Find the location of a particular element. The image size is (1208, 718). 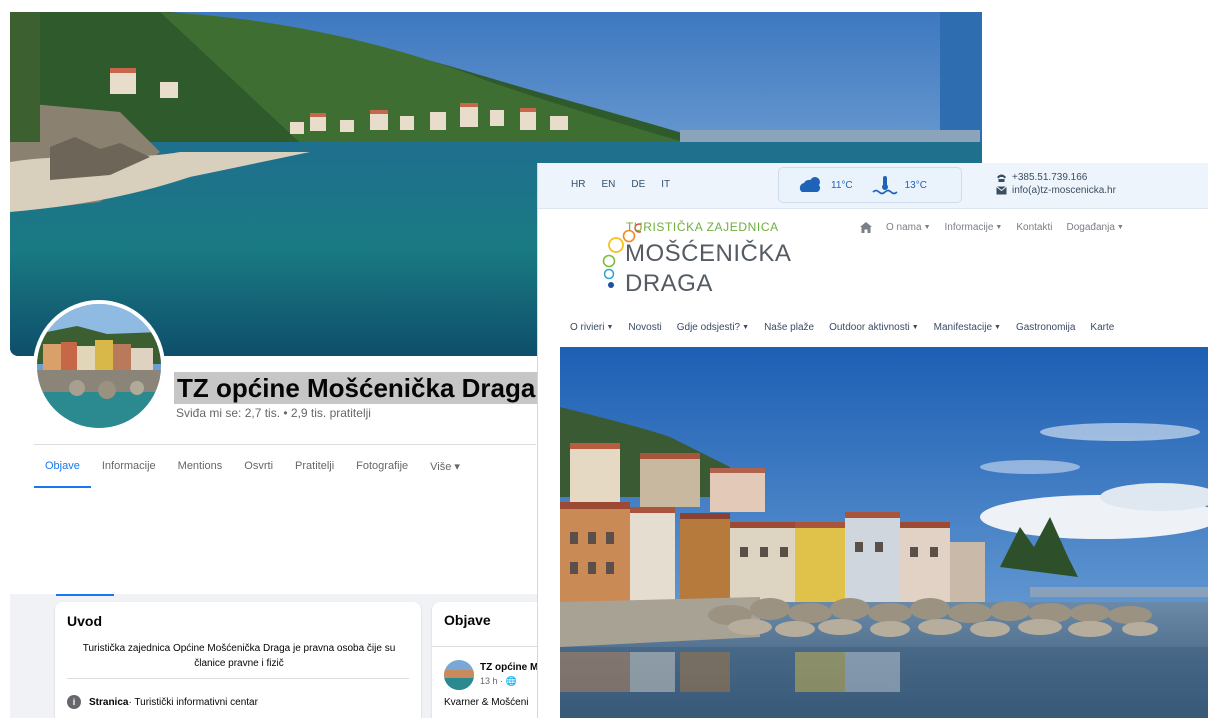

nav-contacts: Kontakti is located at coordinates (1034, 227).